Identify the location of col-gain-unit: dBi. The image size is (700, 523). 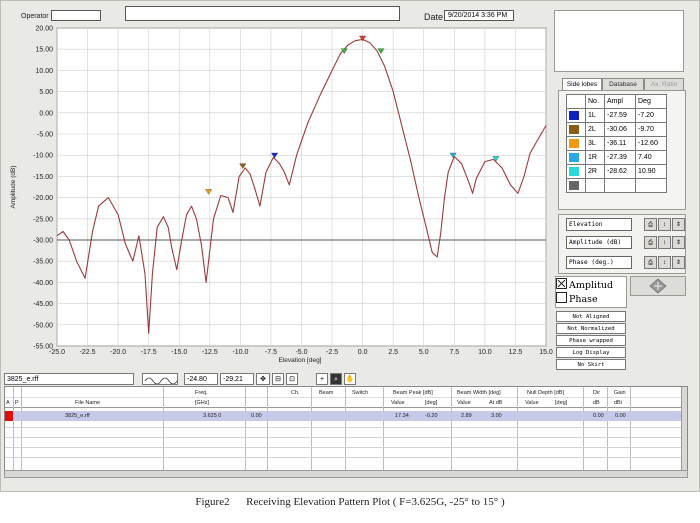
(618, 403).